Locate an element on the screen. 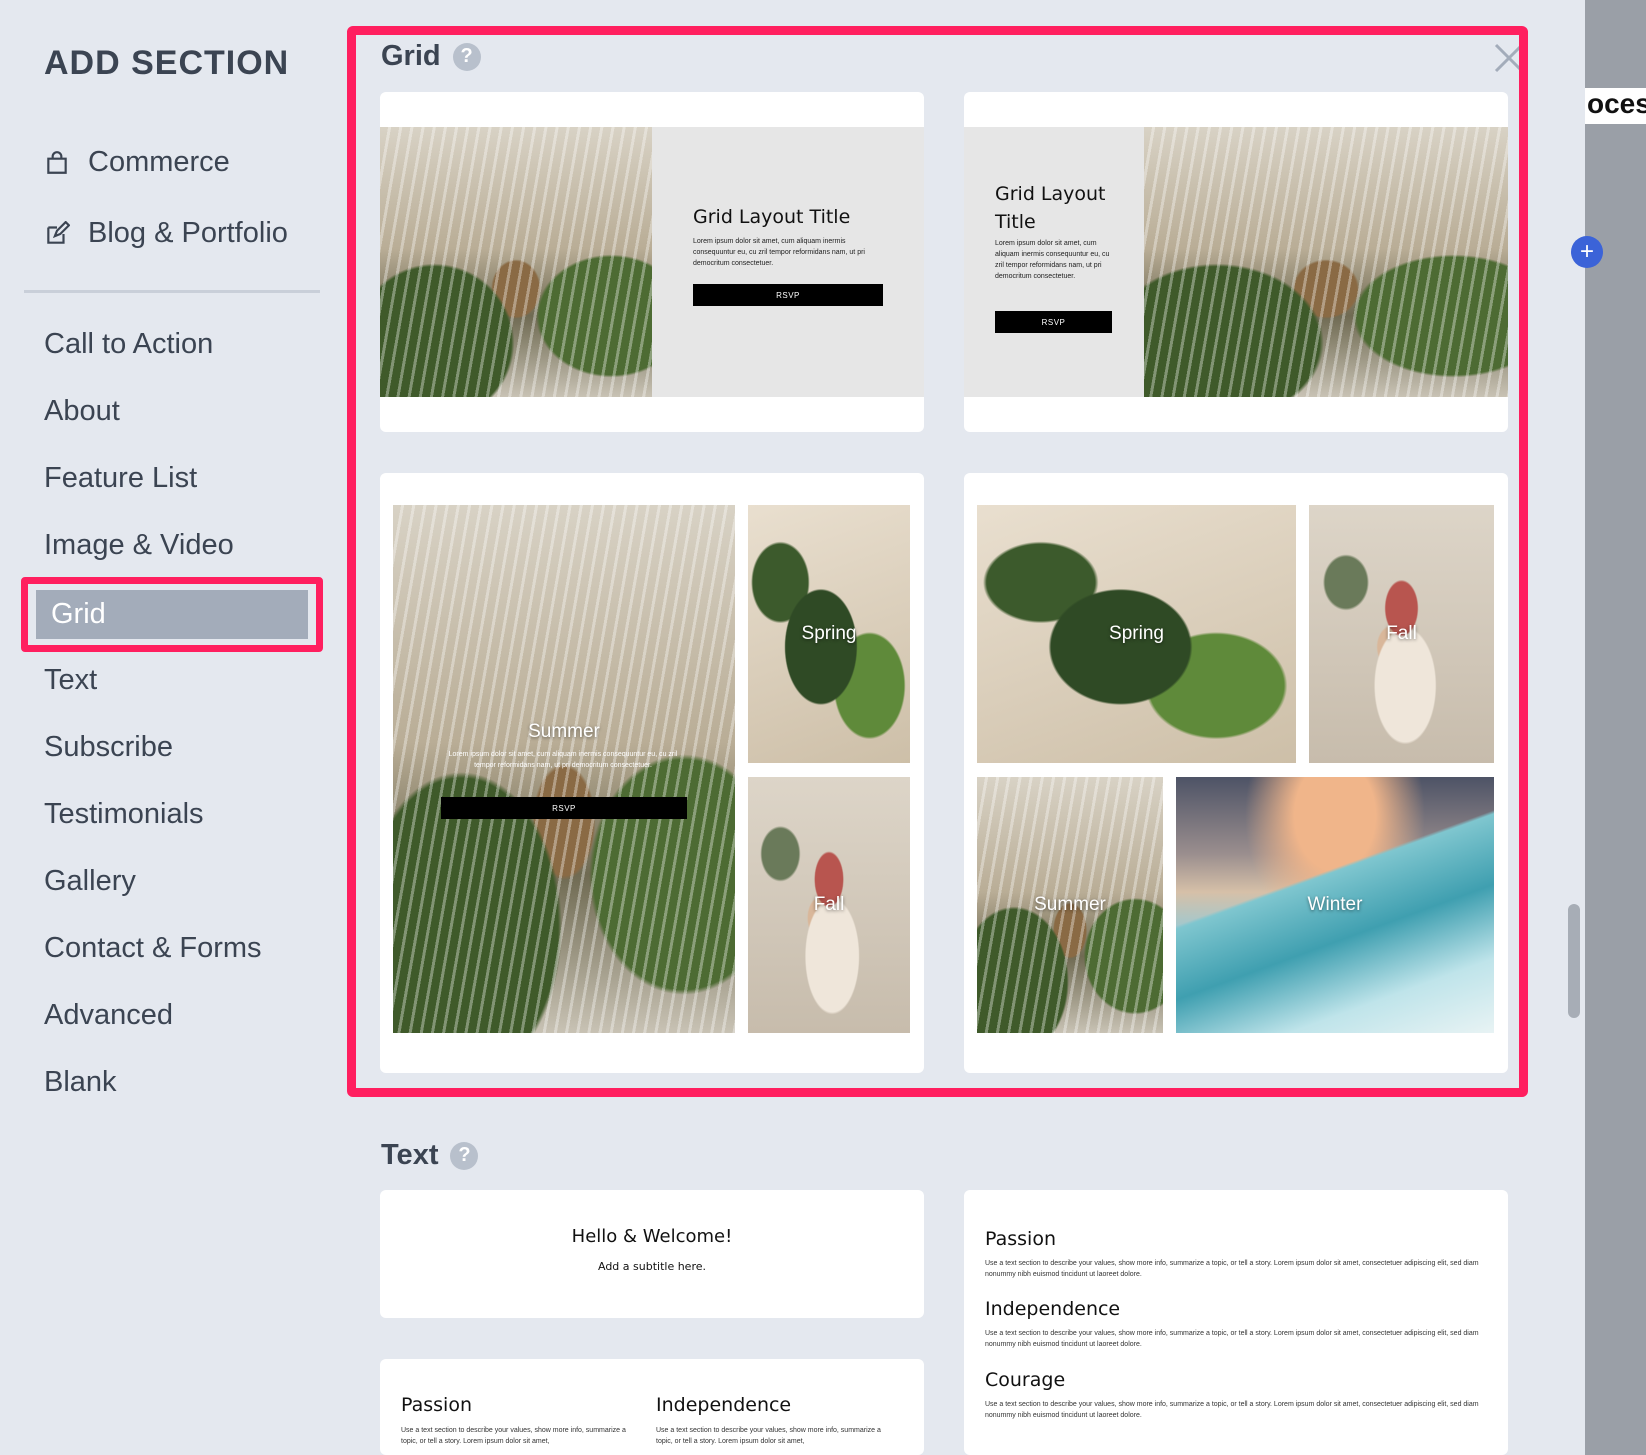  welcome-title: Hello & Welcome! is located at coordinates (652, 1236).